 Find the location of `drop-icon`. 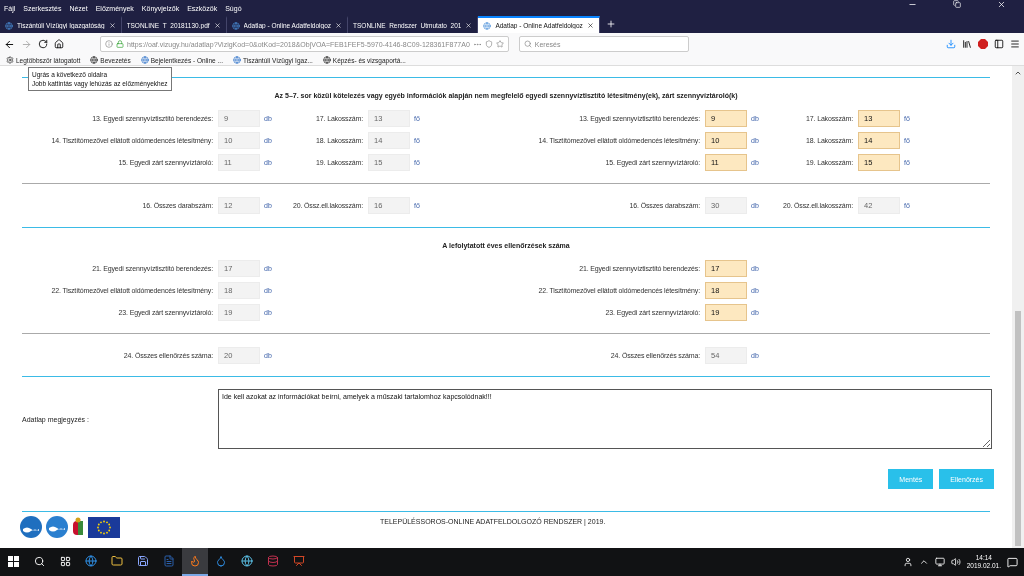

drop-icon is located at coordinates (221, 561).